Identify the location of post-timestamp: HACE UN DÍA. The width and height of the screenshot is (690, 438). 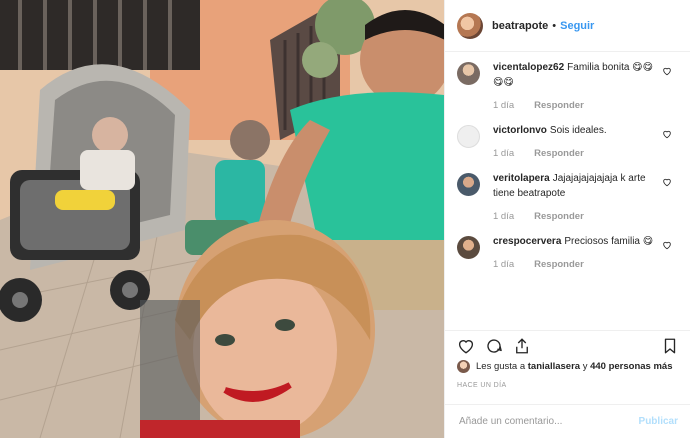
(482, 385).